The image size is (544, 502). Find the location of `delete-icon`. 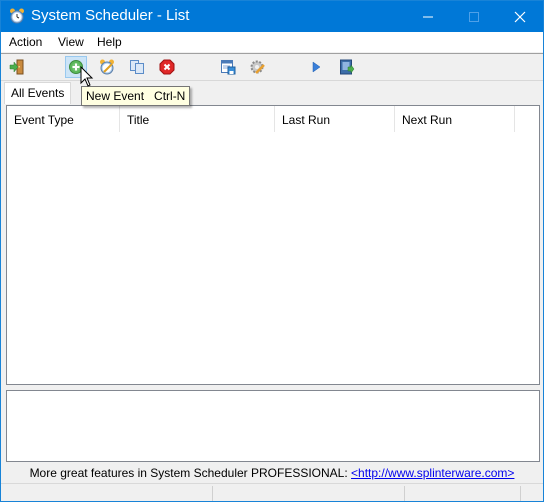

delete-icon is located at coordinates (167, 67).